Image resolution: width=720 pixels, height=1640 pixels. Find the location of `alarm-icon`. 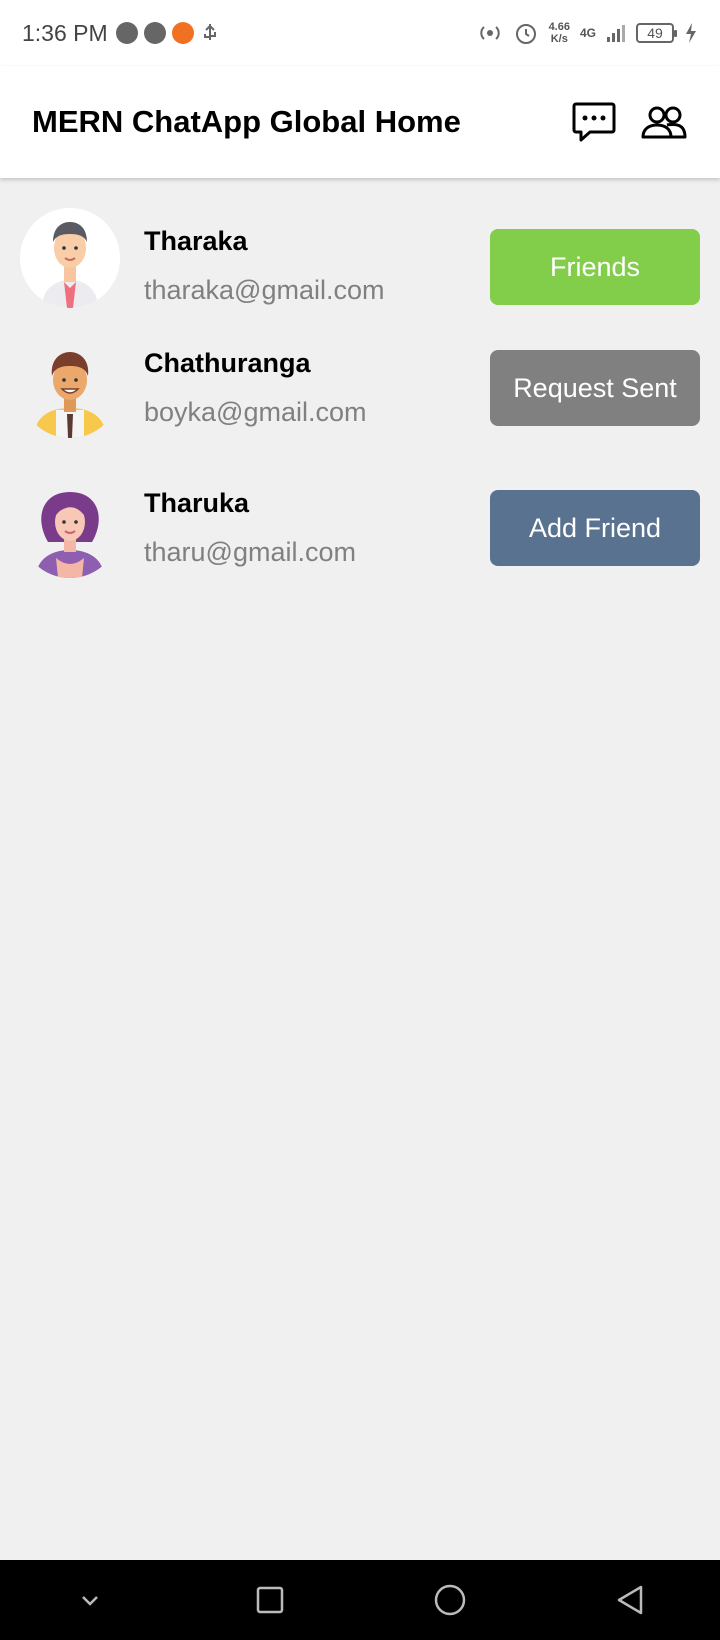

alarm-icon is located at coordinates (525, 34).